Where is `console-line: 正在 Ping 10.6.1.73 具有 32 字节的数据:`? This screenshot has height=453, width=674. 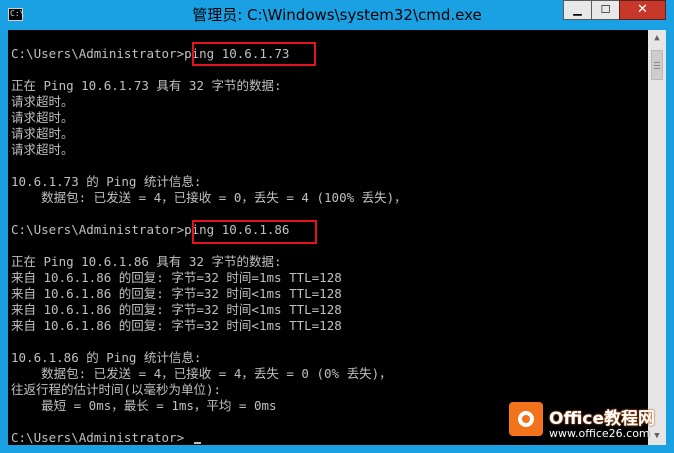
console-line: 正在 Ping 10.6.1.73 具有 32 字节的数据: is located at coordinates (146, 85).